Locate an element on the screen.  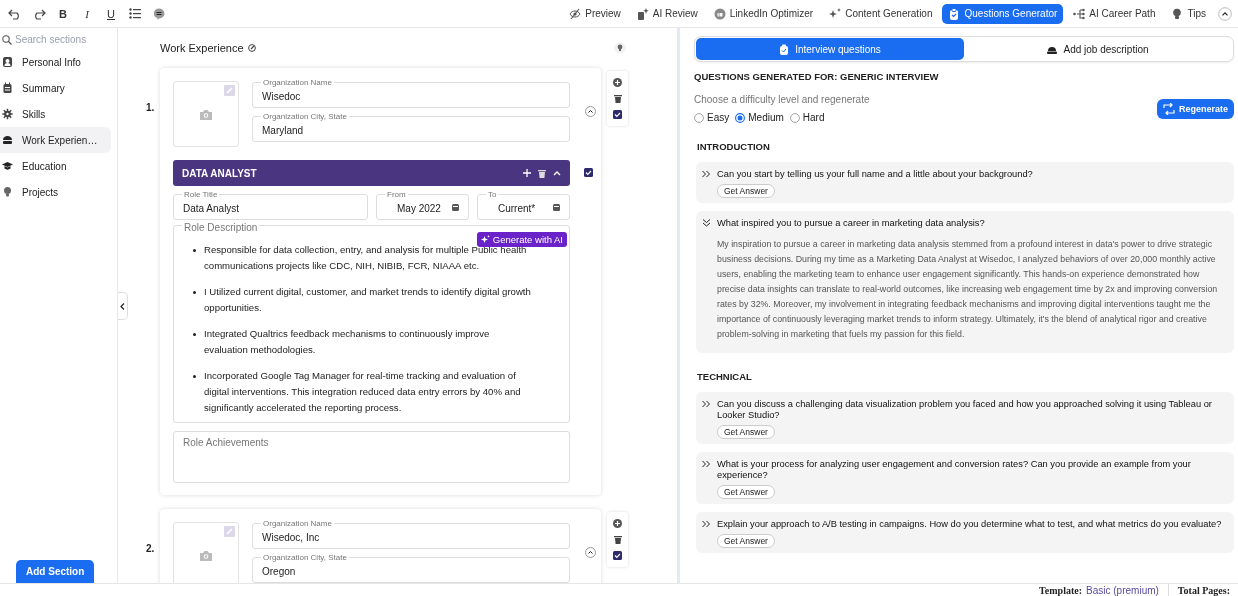
role-description-field is located at coordinates (371, 324).